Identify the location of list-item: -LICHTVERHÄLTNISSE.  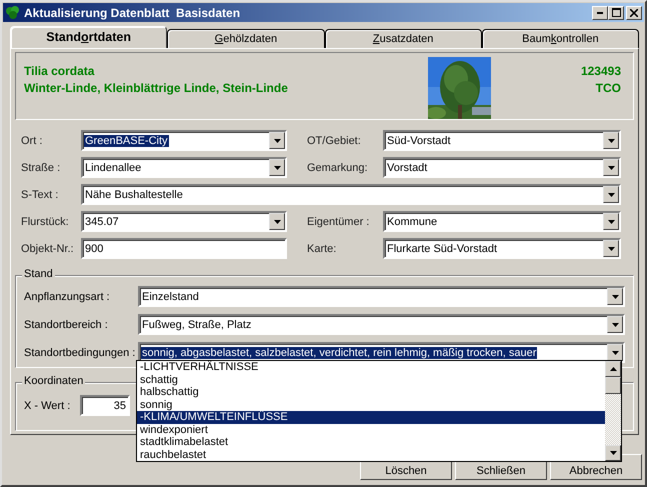
(371, 367).